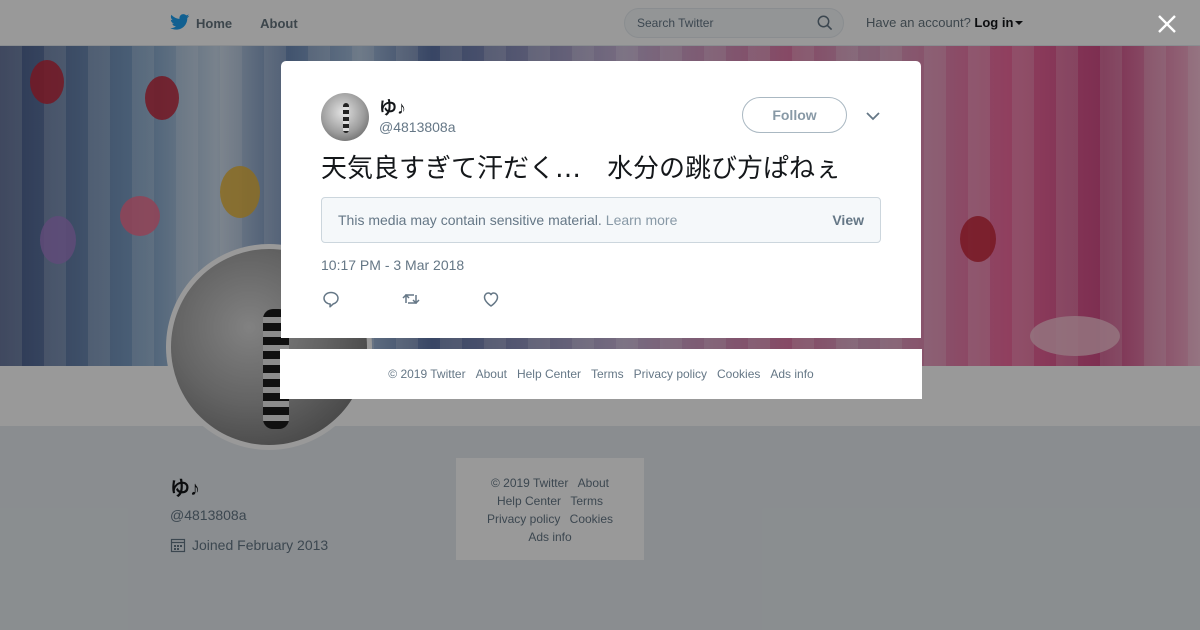  Describe the element at coordinates (1167, 24) in the screenshot. I see `close-icon` at that location.